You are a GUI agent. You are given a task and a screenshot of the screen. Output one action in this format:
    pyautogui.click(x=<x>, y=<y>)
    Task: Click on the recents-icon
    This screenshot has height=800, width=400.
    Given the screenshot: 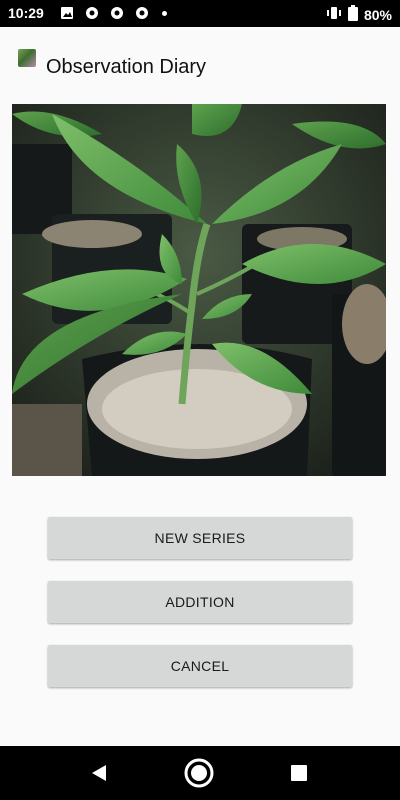 What is the action you would take?
    pyautogui.click(x=299, y=773)
    